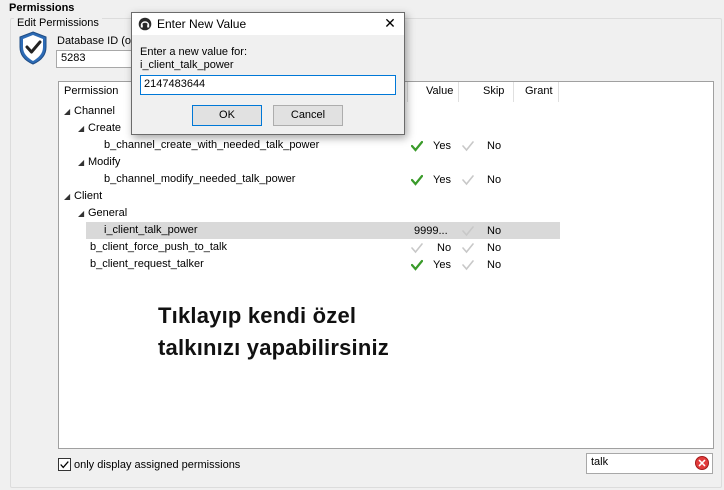 The width and height of the screenshot is (724, 490). I want to click on close-icon: ✕, so click(390, 23).